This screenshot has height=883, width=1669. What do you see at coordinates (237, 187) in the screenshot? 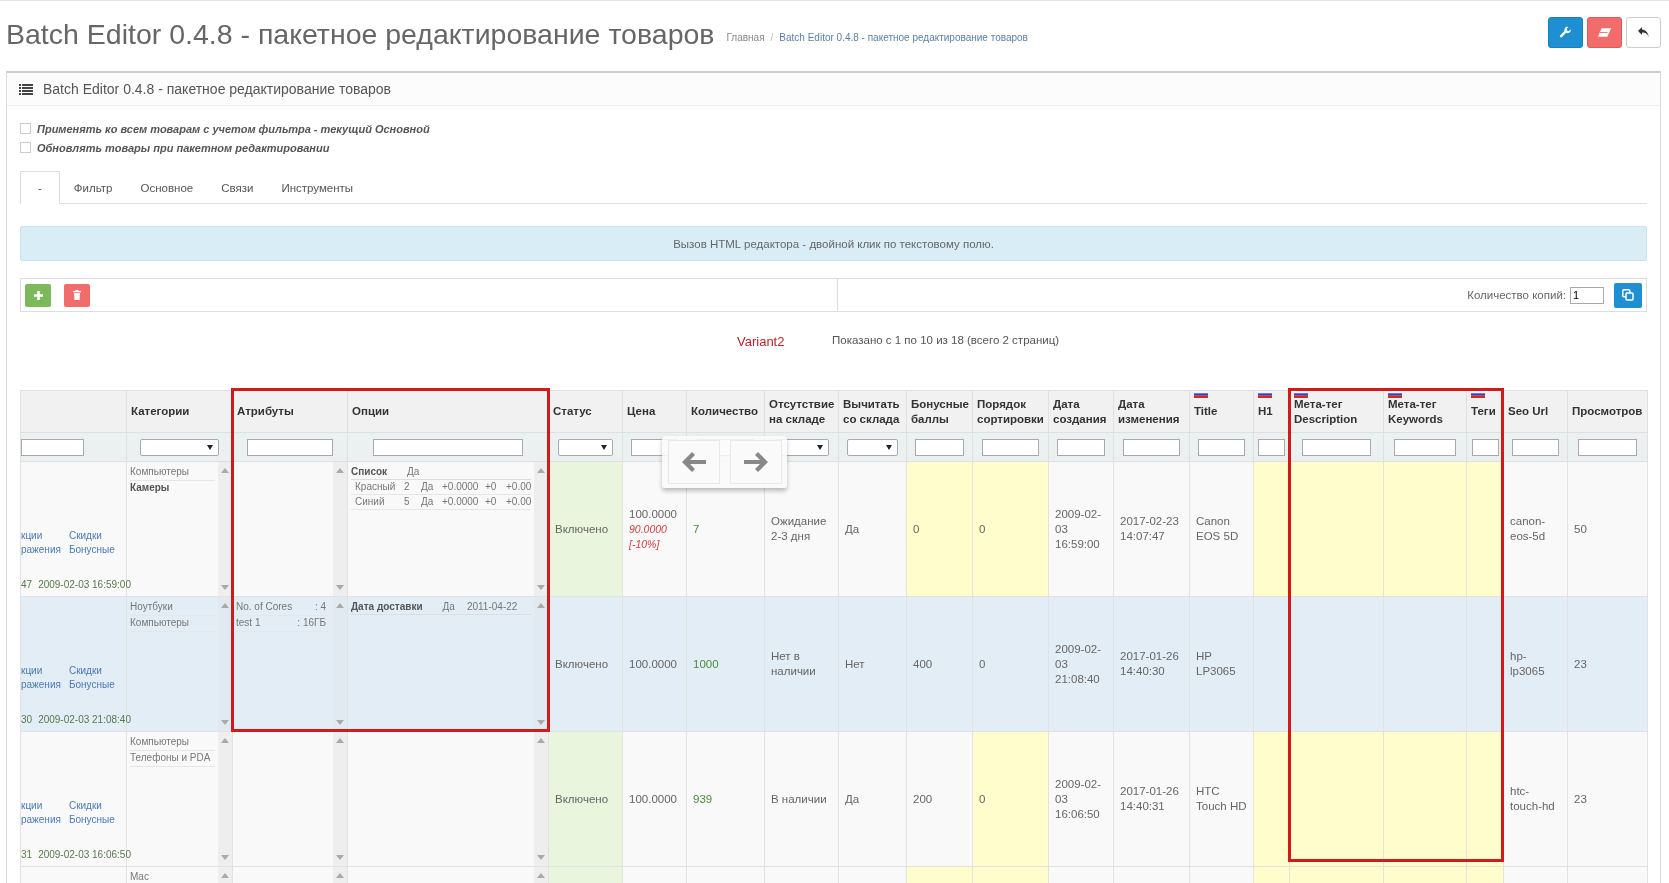
I see `tab: Связи` at bounding box center [237, 187].